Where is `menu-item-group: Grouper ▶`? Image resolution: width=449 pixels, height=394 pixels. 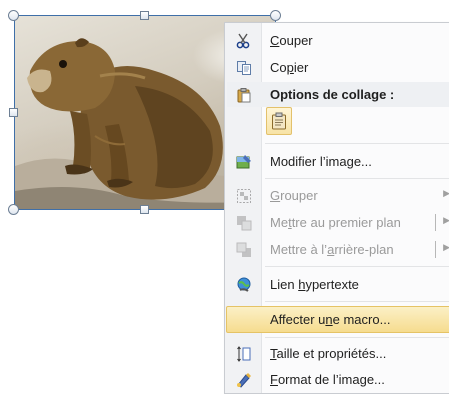 menu-item-group: Grouper ▶ is located at coordinates (338, 195).